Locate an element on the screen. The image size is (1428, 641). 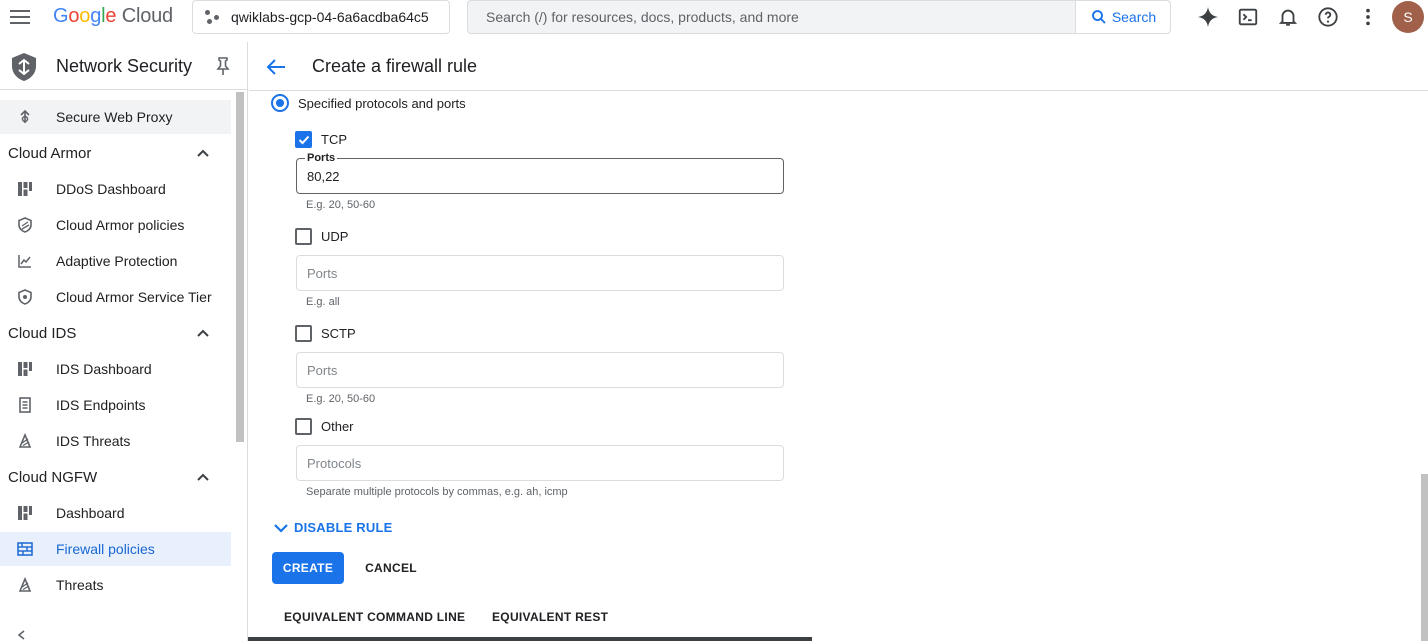
google-cloud-logo: Google Cloud is located at coordinates (113, 16).